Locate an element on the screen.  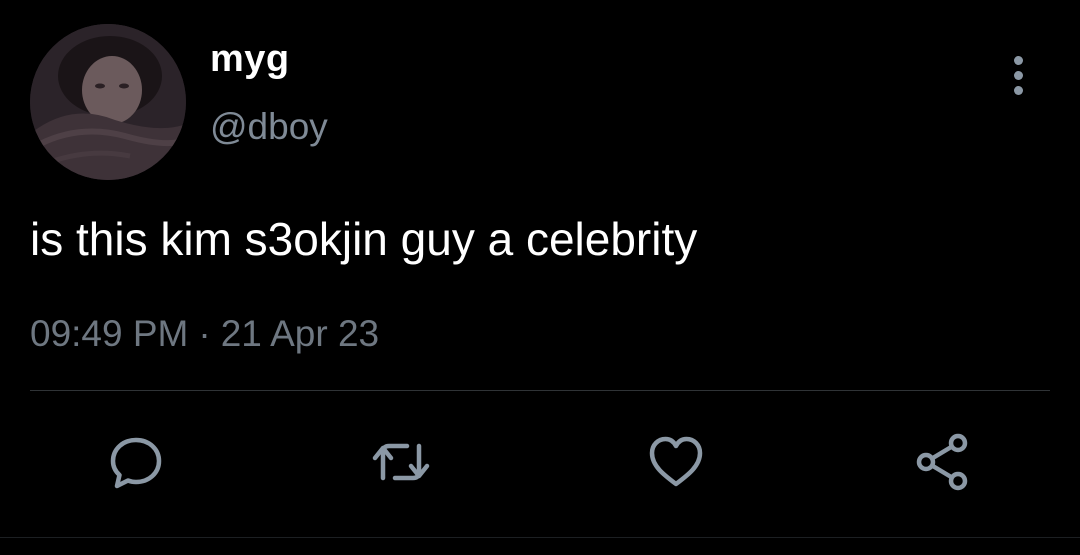
bottom-border is located at coordinates (540, 537).